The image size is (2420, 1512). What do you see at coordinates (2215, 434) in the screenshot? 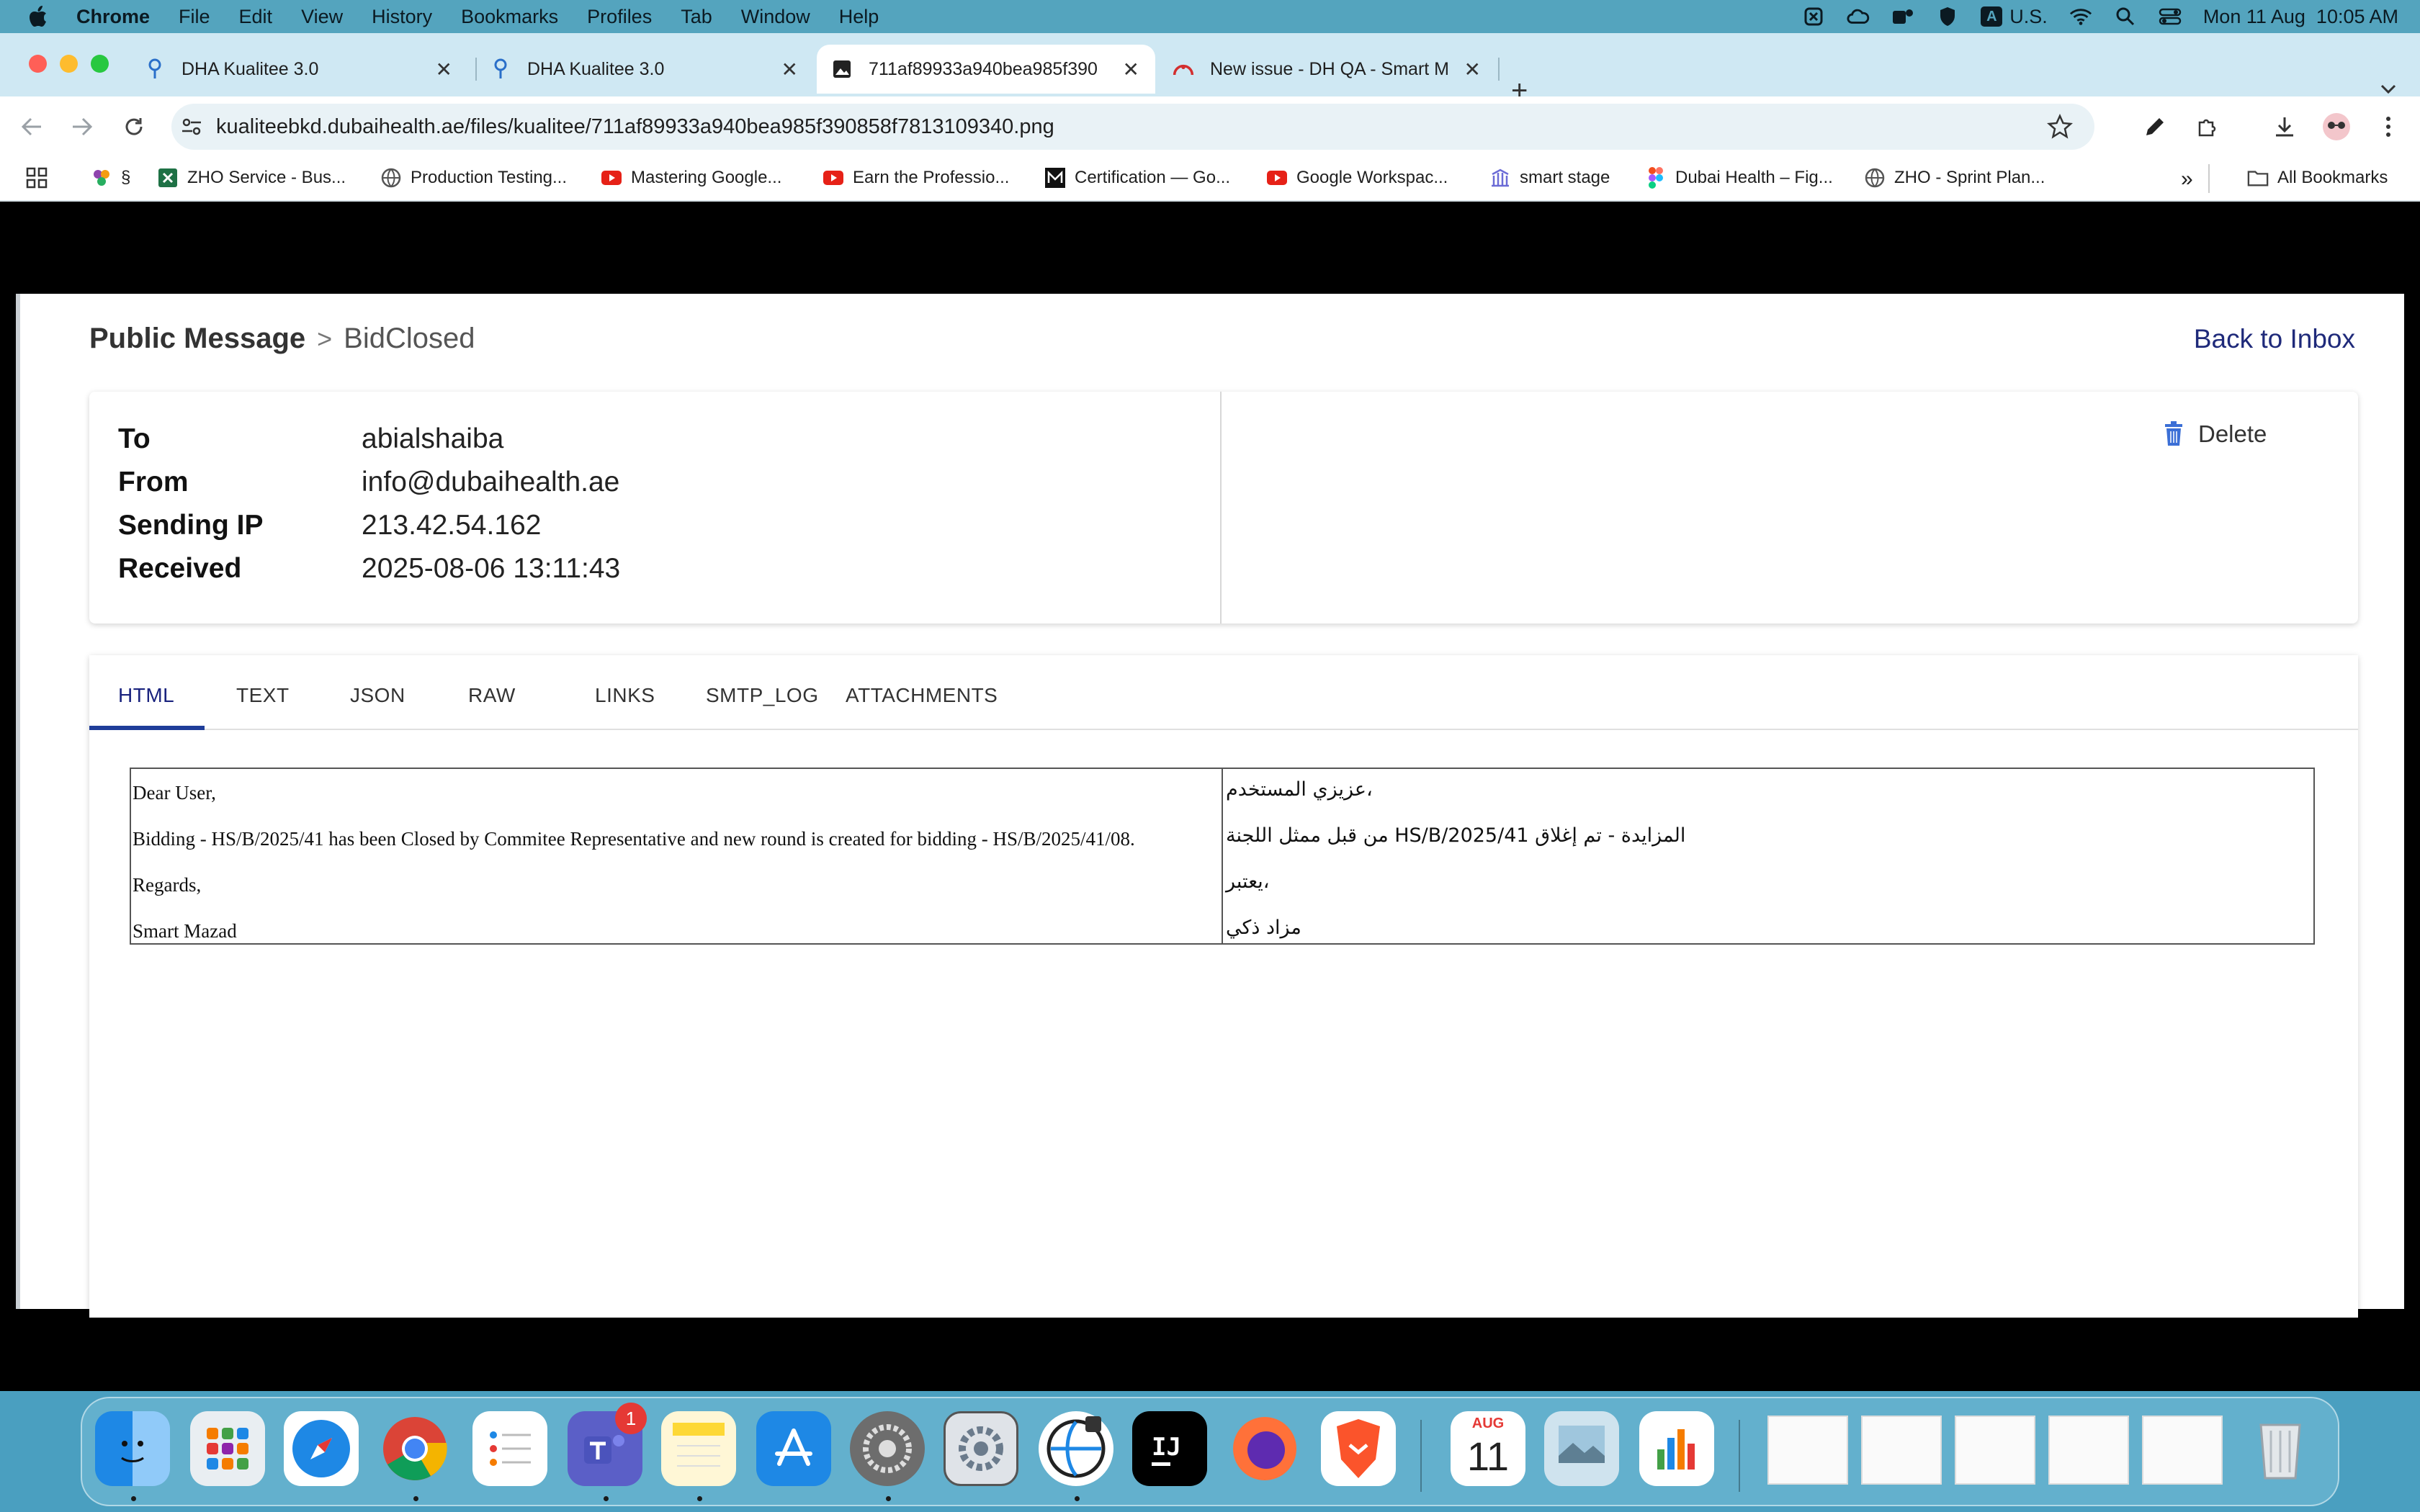
I see `delete-button: Delete` at bounding box center [2215, 434].